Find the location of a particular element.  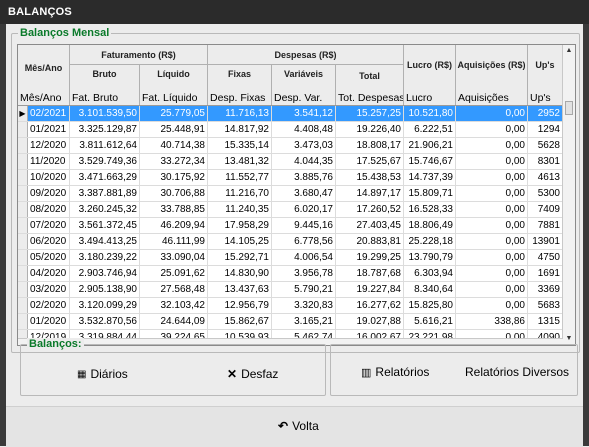

cell-fat-liquido: 33.272,34 is located at coordinates (174, 161).